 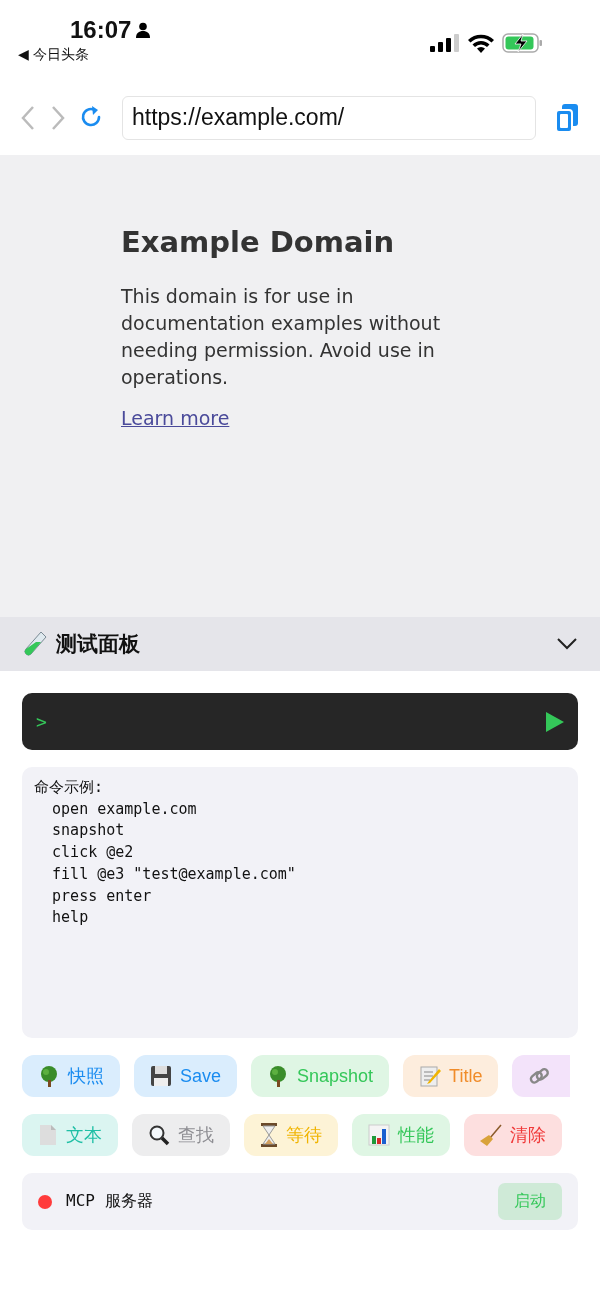 What do you see at coordinates (88, 831) in the screenshot?
I see `output-line: snapshot` at bounding box center [88, 831].